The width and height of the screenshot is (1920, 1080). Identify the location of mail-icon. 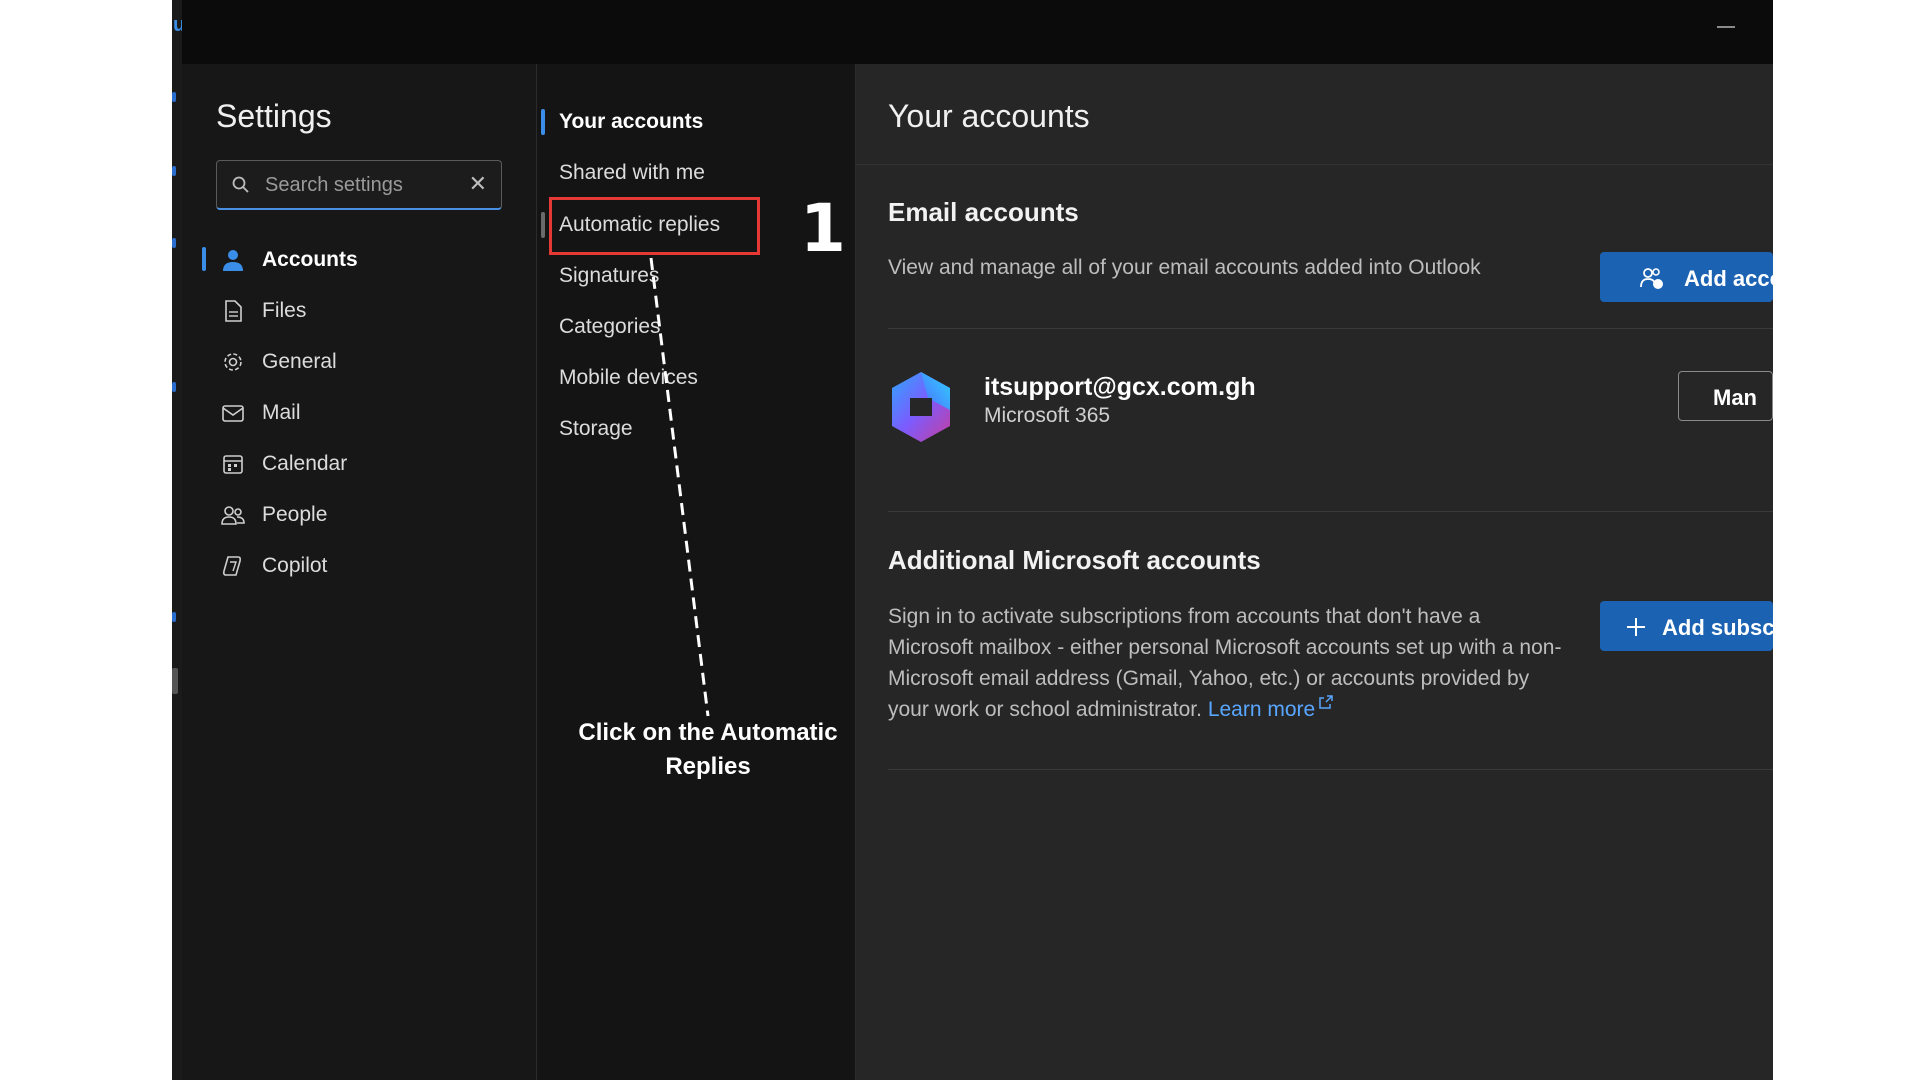
(233, 413).